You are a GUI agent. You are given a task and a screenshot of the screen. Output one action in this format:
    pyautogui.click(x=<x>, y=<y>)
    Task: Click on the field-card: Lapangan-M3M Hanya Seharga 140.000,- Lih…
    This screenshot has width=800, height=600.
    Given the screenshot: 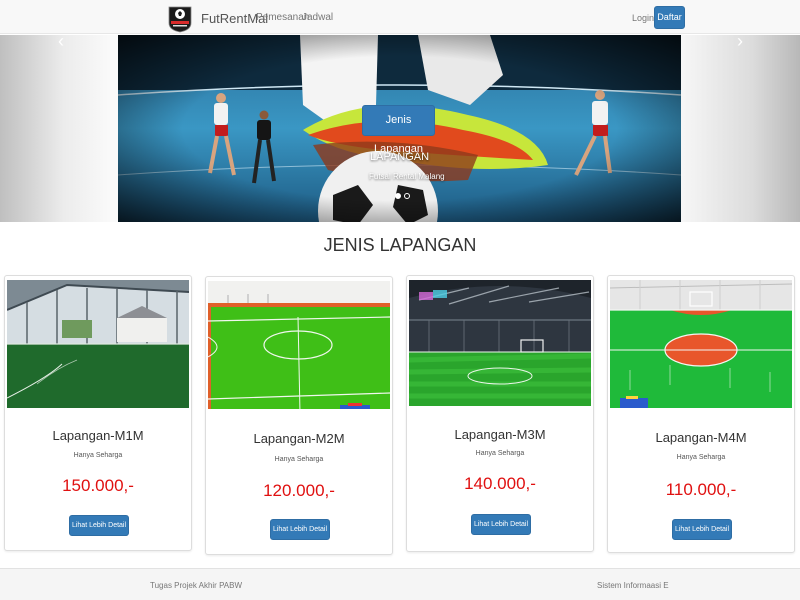 What is the action you would take?
    pyautogui.click(x=500, y=413)
    